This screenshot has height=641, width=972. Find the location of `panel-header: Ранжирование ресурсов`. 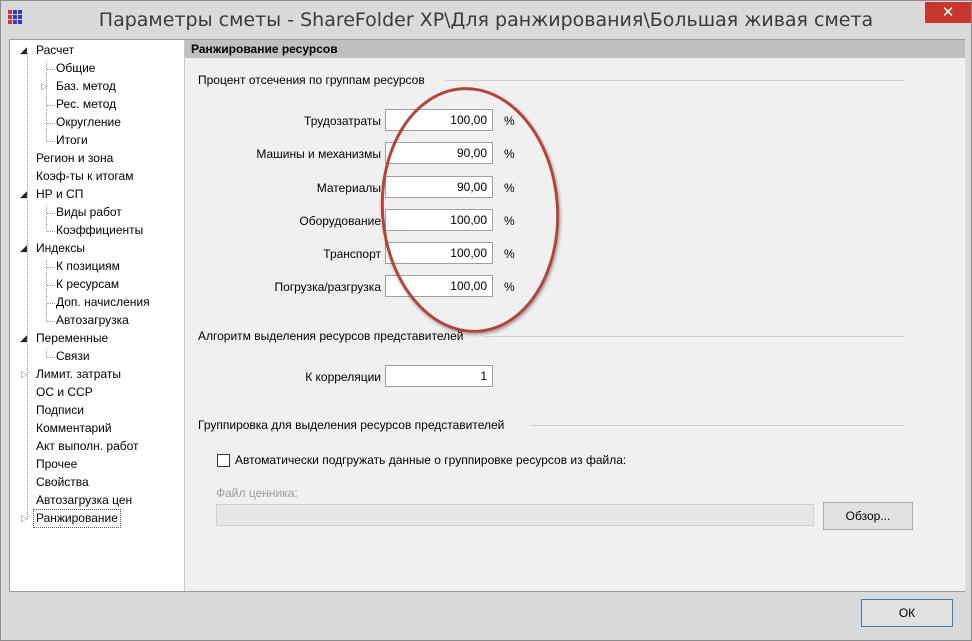

panel-header: Ранжирование ресурсов is located at coordinates (575, 49).